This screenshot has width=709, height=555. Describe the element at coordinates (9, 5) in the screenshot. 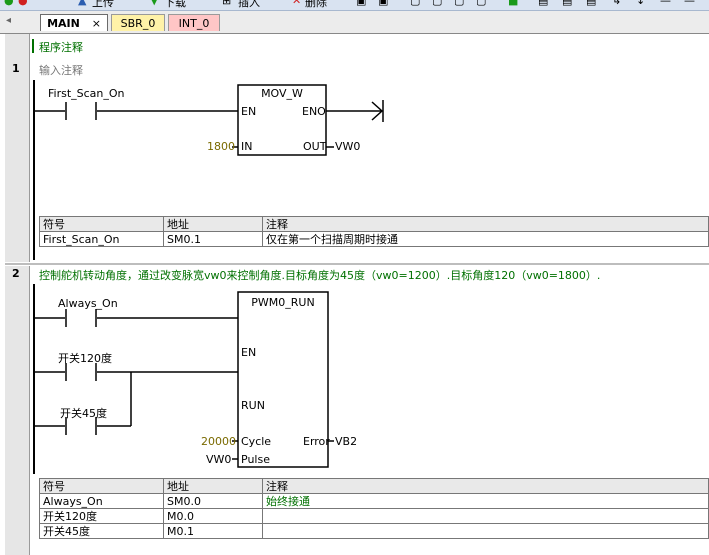

I see `run-icon: ●` at that location.